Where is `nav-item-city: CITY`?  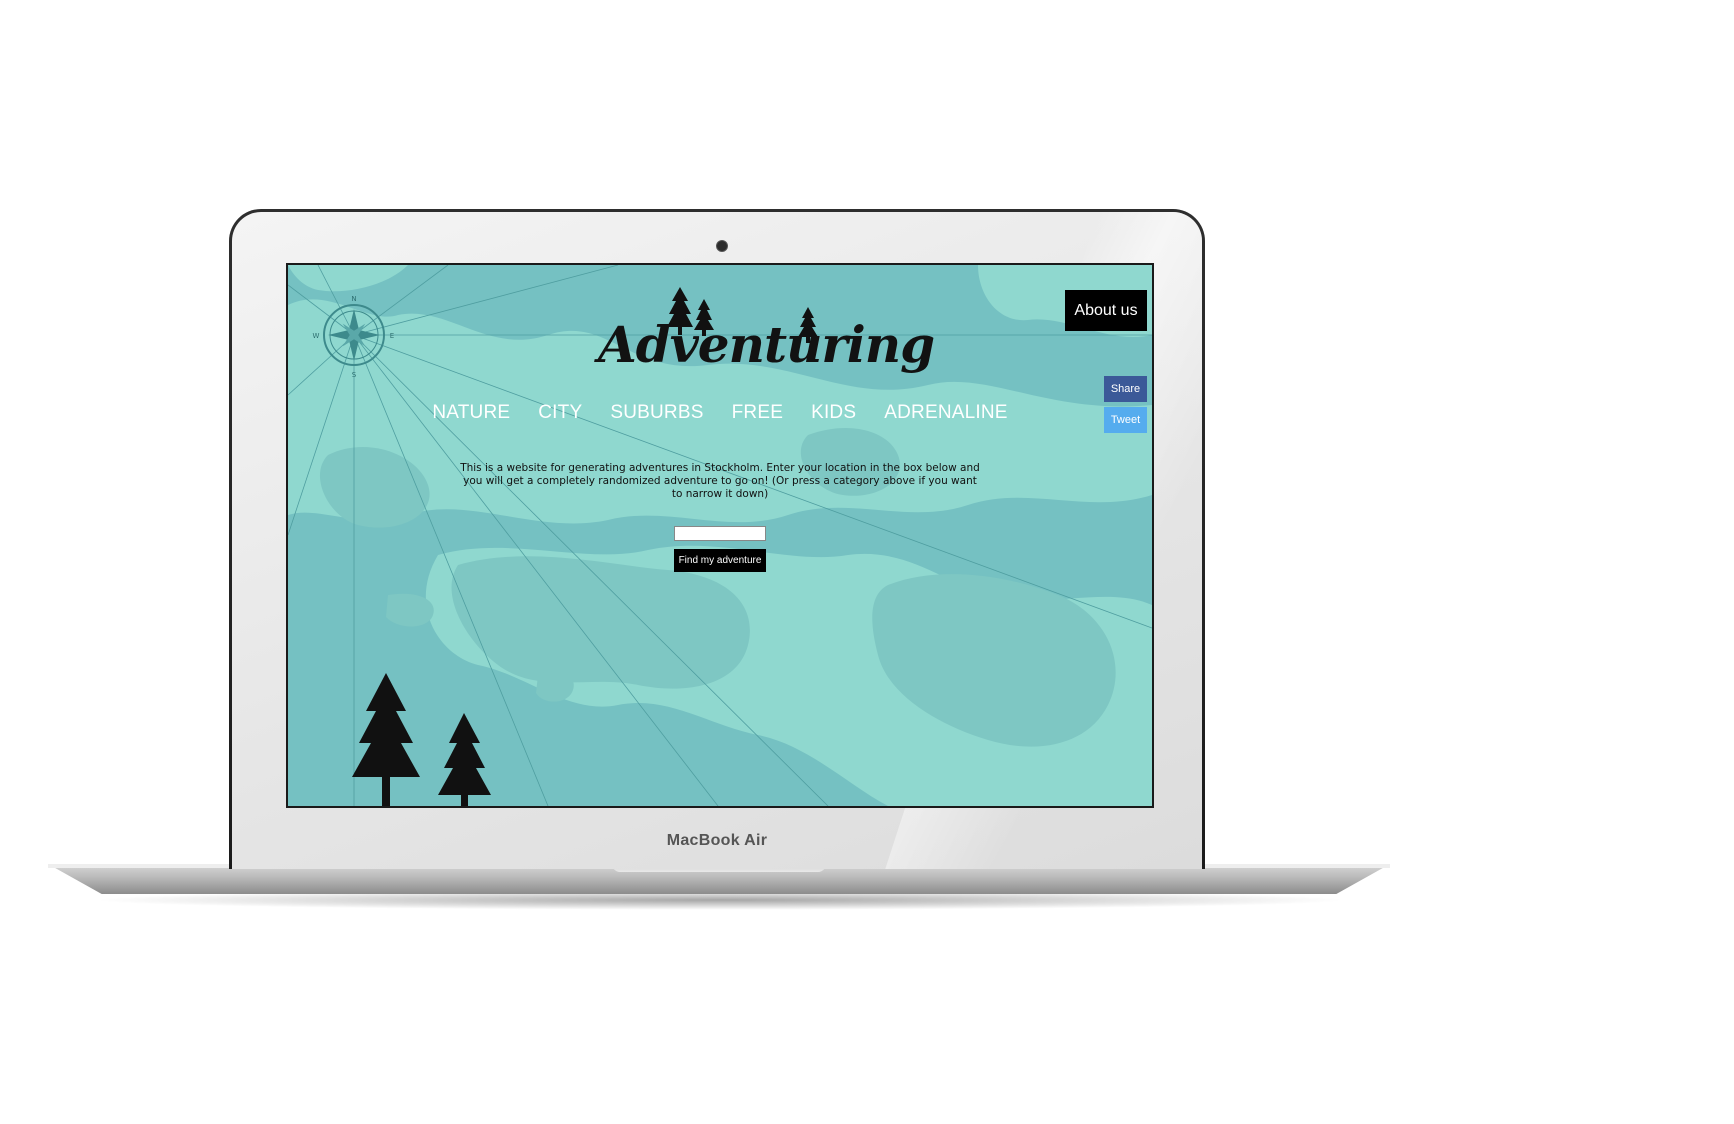
nav-item-city: CITY is located at coordinates (560, 413).